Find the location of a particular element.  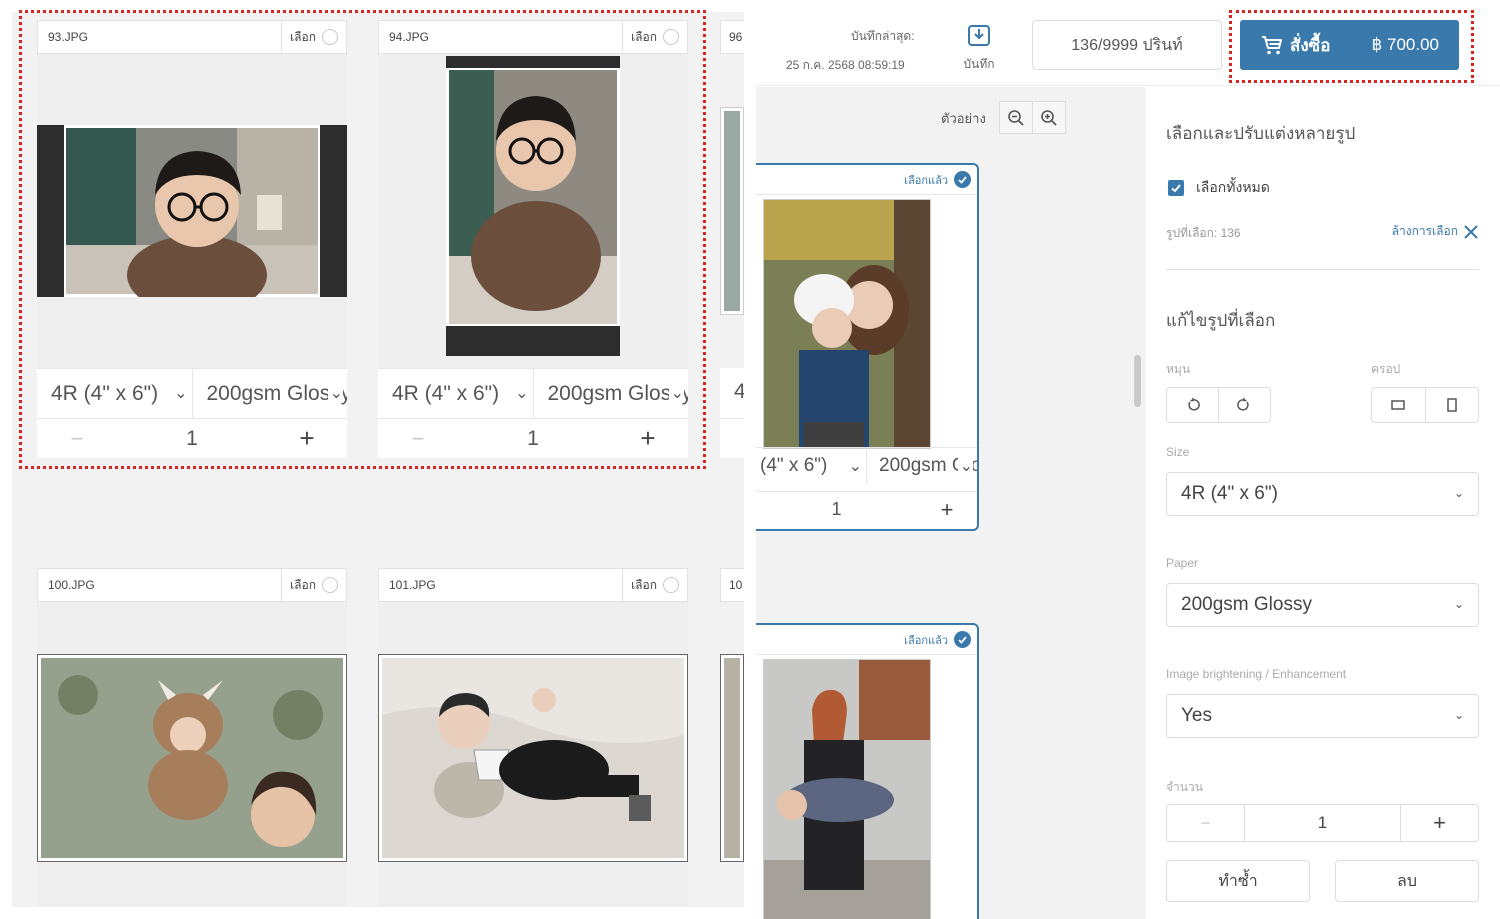

zoom-out-button is located at coordinates (1016, 117).